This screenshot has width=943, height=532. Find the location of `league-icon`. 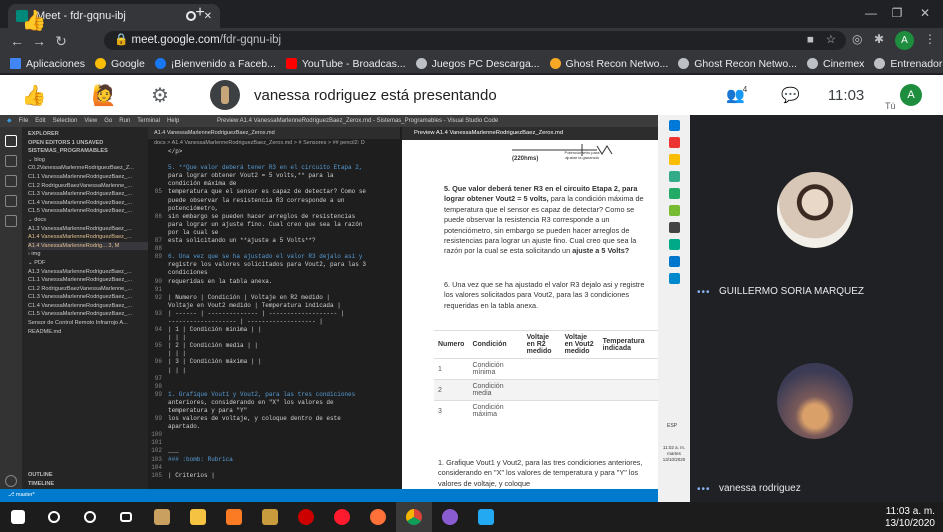

league-icon is located at coordinates (270, 517).